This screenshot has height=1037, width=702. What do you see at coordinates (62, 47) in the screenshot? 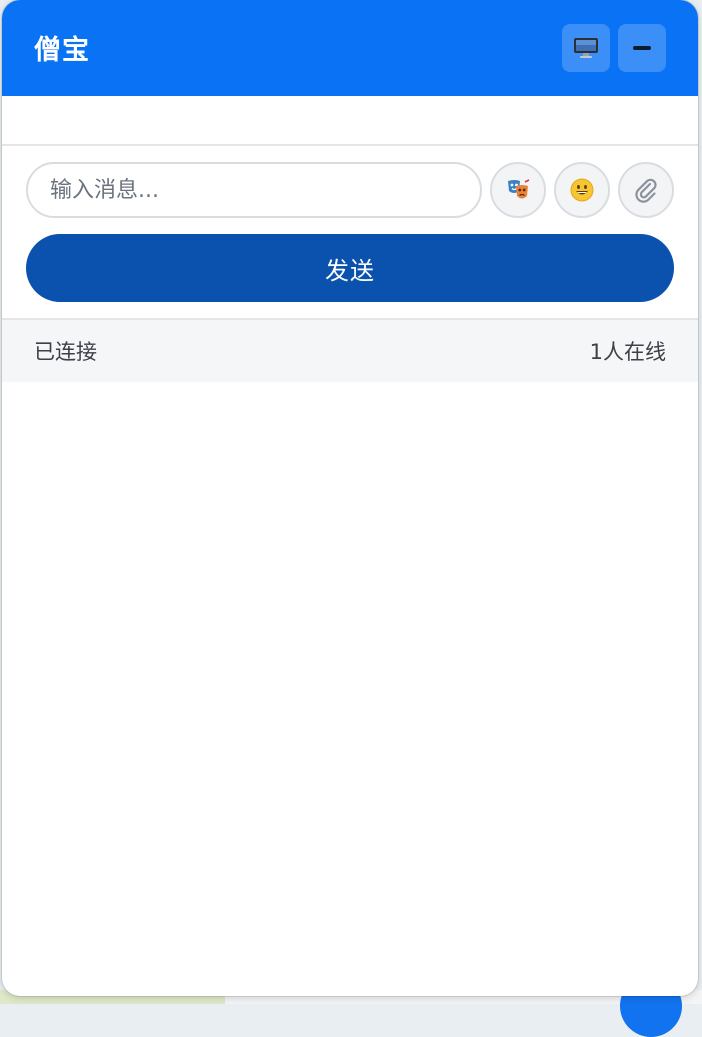
I see `chat-title: 僧宝` at bounding box center [62, 47].